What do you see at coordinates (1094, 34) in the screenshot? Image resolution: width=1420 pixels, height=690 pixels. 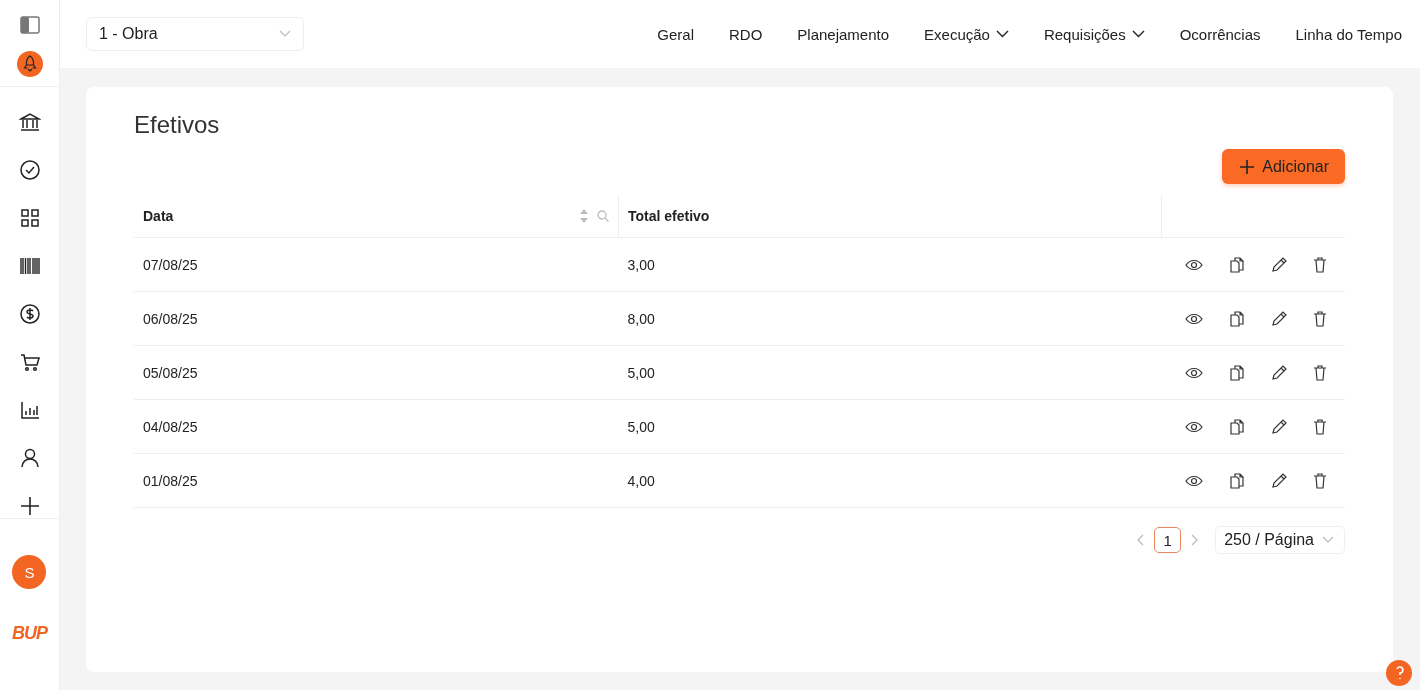 I see `nav-link: Requisições` at bounding box center [1094, 34].